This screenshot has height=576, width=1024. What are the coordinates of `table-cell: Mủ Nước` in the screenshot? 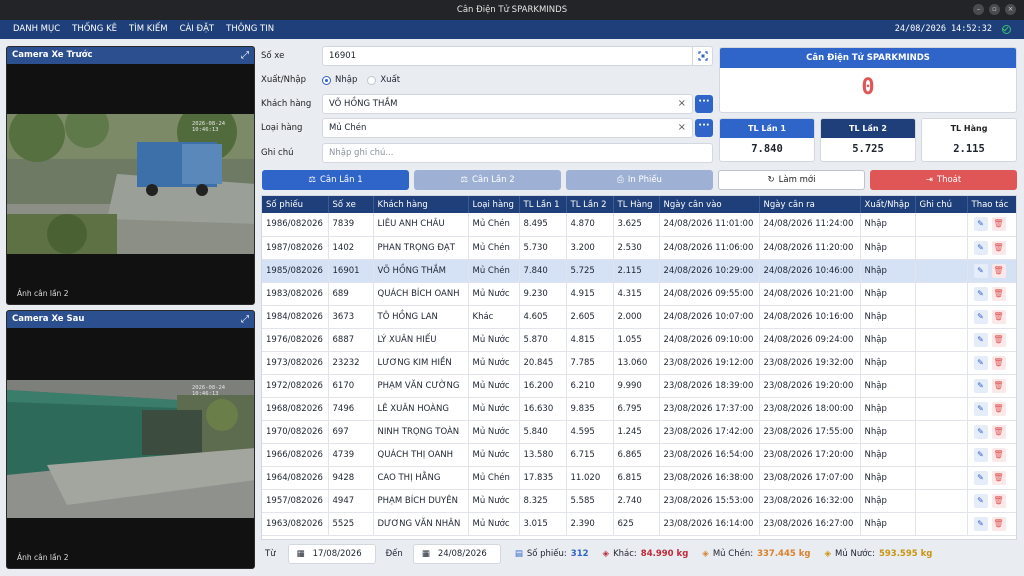 It's located at (494, 409).